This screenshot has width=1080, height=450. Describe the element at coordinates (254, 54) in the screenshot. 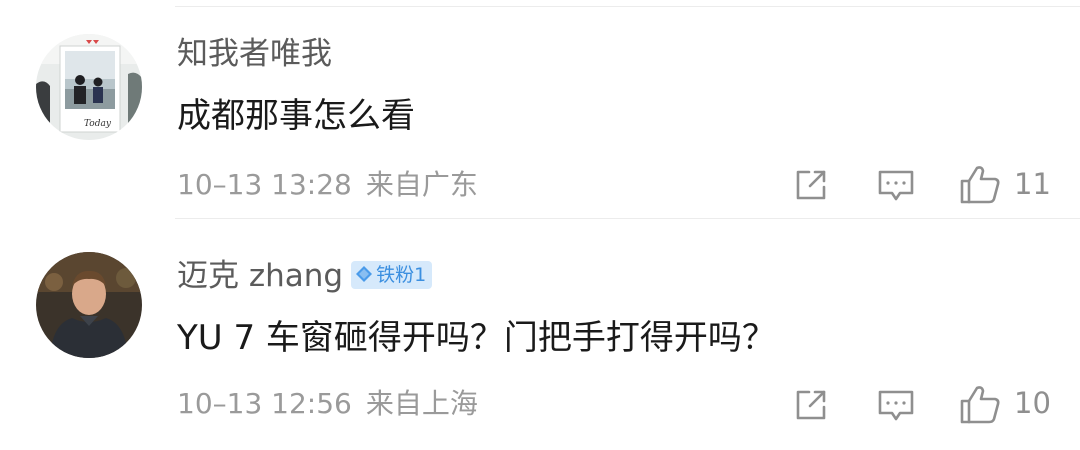

I see `username: 知我者唯我` at that location.